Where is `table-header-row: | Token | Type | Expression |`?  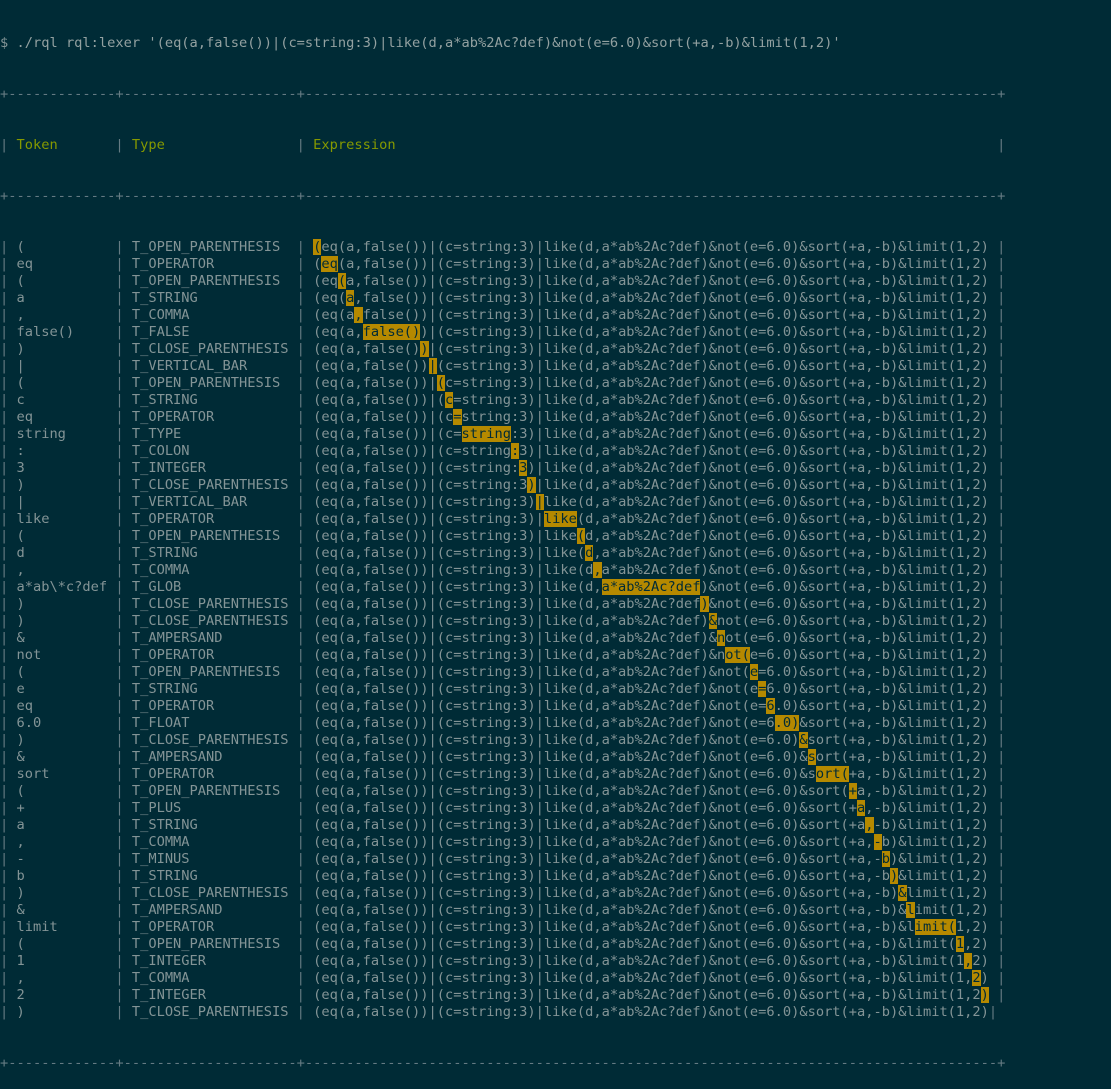 table-header-row: | Token | Type | Expression | is located at coordinates (503, 145).